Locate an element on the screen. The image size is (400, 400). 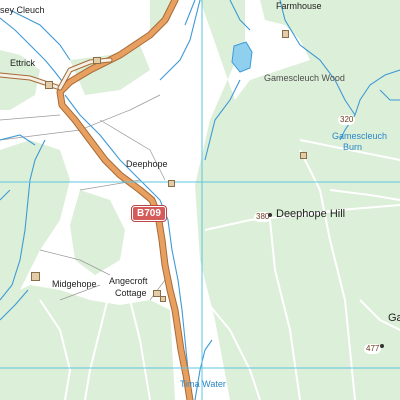
spot-height-477: 477 is located at coordinates (373, 349).